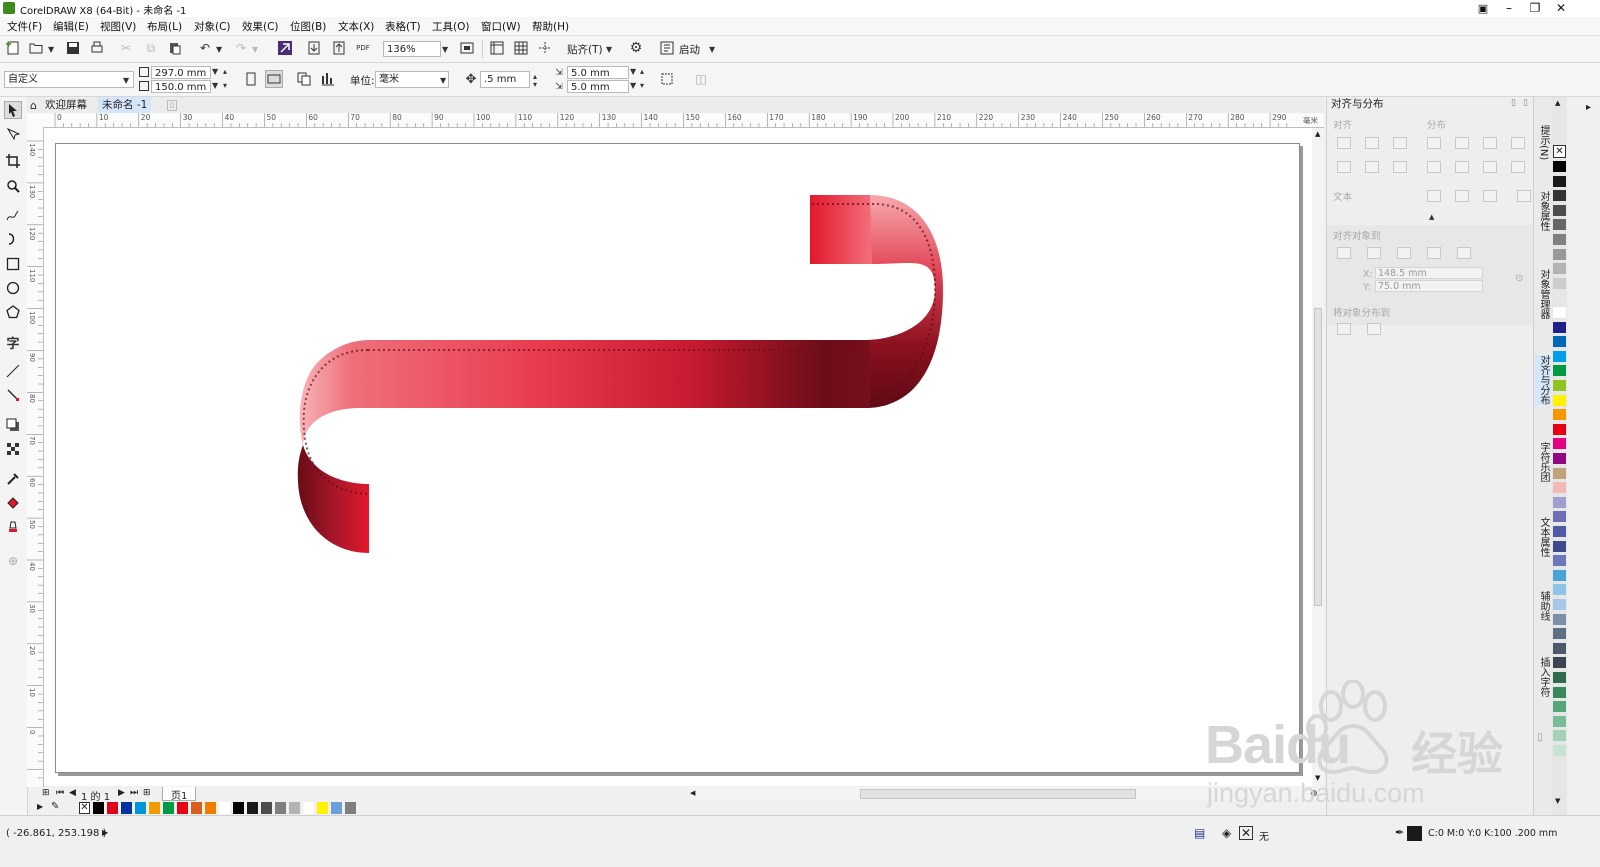  What do you see at coordinates (46, 793) in the screenshot?
I see `add-page-before-icon: ⊞` at bounding box center [46, 793].